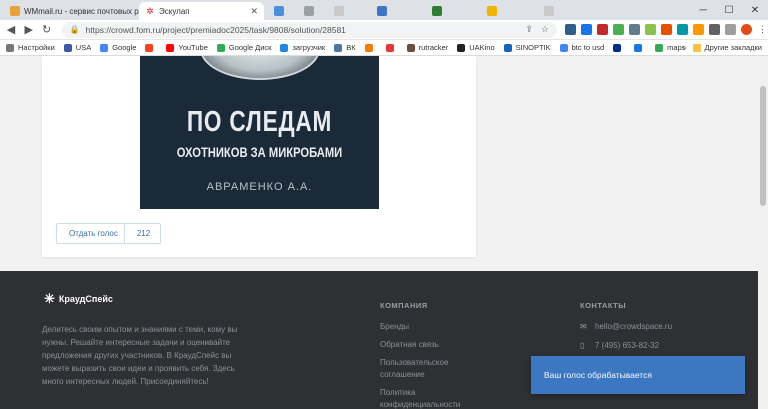  What do you see at coordinates (260, 68) in the screenshot?
I see `petri-dish-image` at bounding box center [260, 68].